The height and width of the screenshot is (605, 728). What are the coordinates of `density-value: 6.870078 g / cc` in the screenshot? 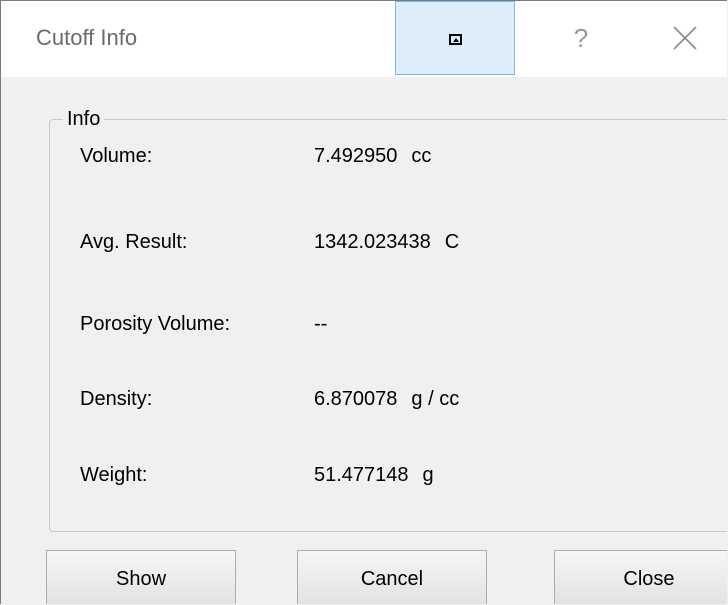 It's located at (387, 399).